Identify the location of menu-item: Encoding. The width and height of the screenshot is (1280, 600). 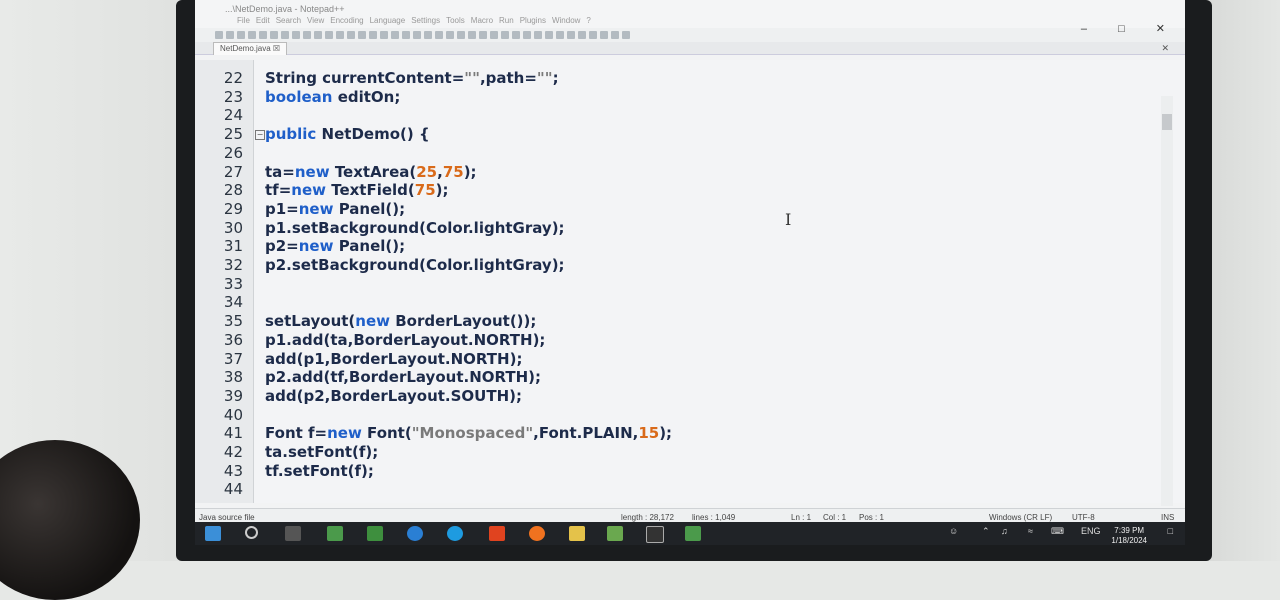
(346, 20).